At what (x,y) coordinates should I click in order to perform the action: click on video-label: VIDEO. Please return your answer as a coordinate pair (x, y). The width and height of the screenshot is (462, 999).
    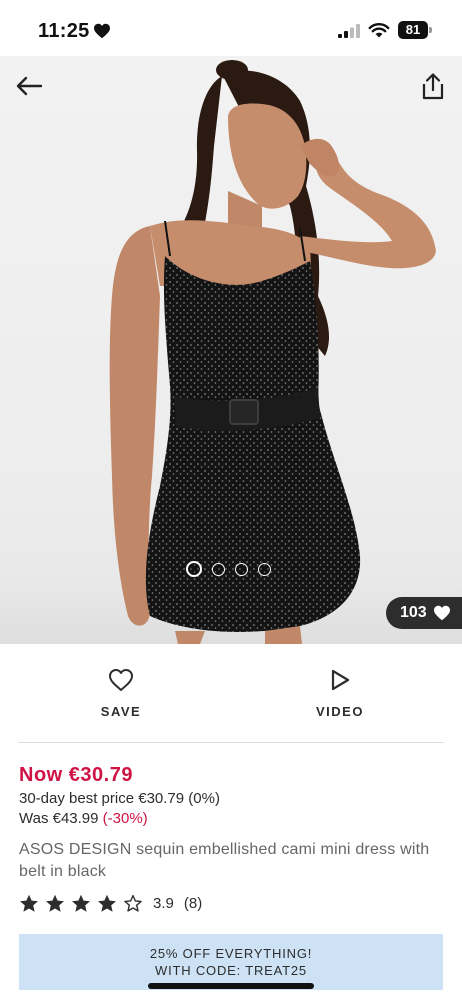
    Looking at the image, I should click on (340, 711).